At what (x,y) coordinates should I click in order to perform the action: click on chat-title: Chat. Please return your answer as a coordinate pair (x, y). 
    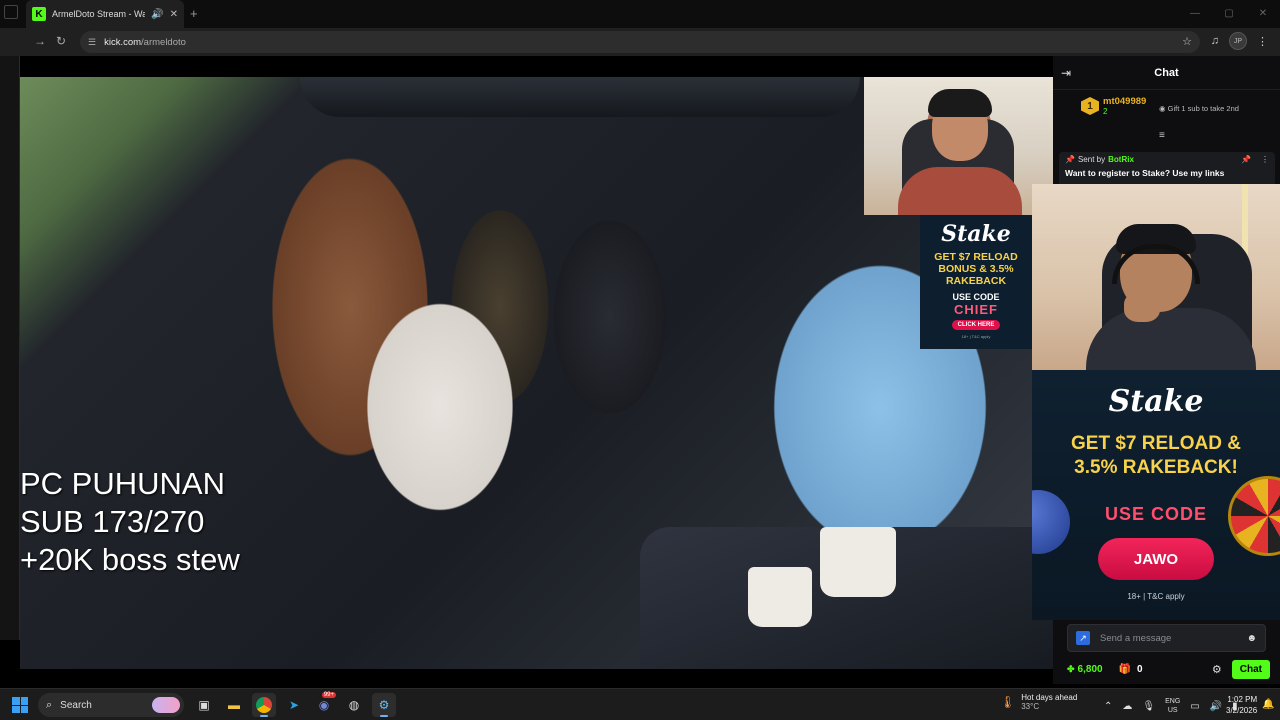
    Looking at the image, I should click on (1166, 72).